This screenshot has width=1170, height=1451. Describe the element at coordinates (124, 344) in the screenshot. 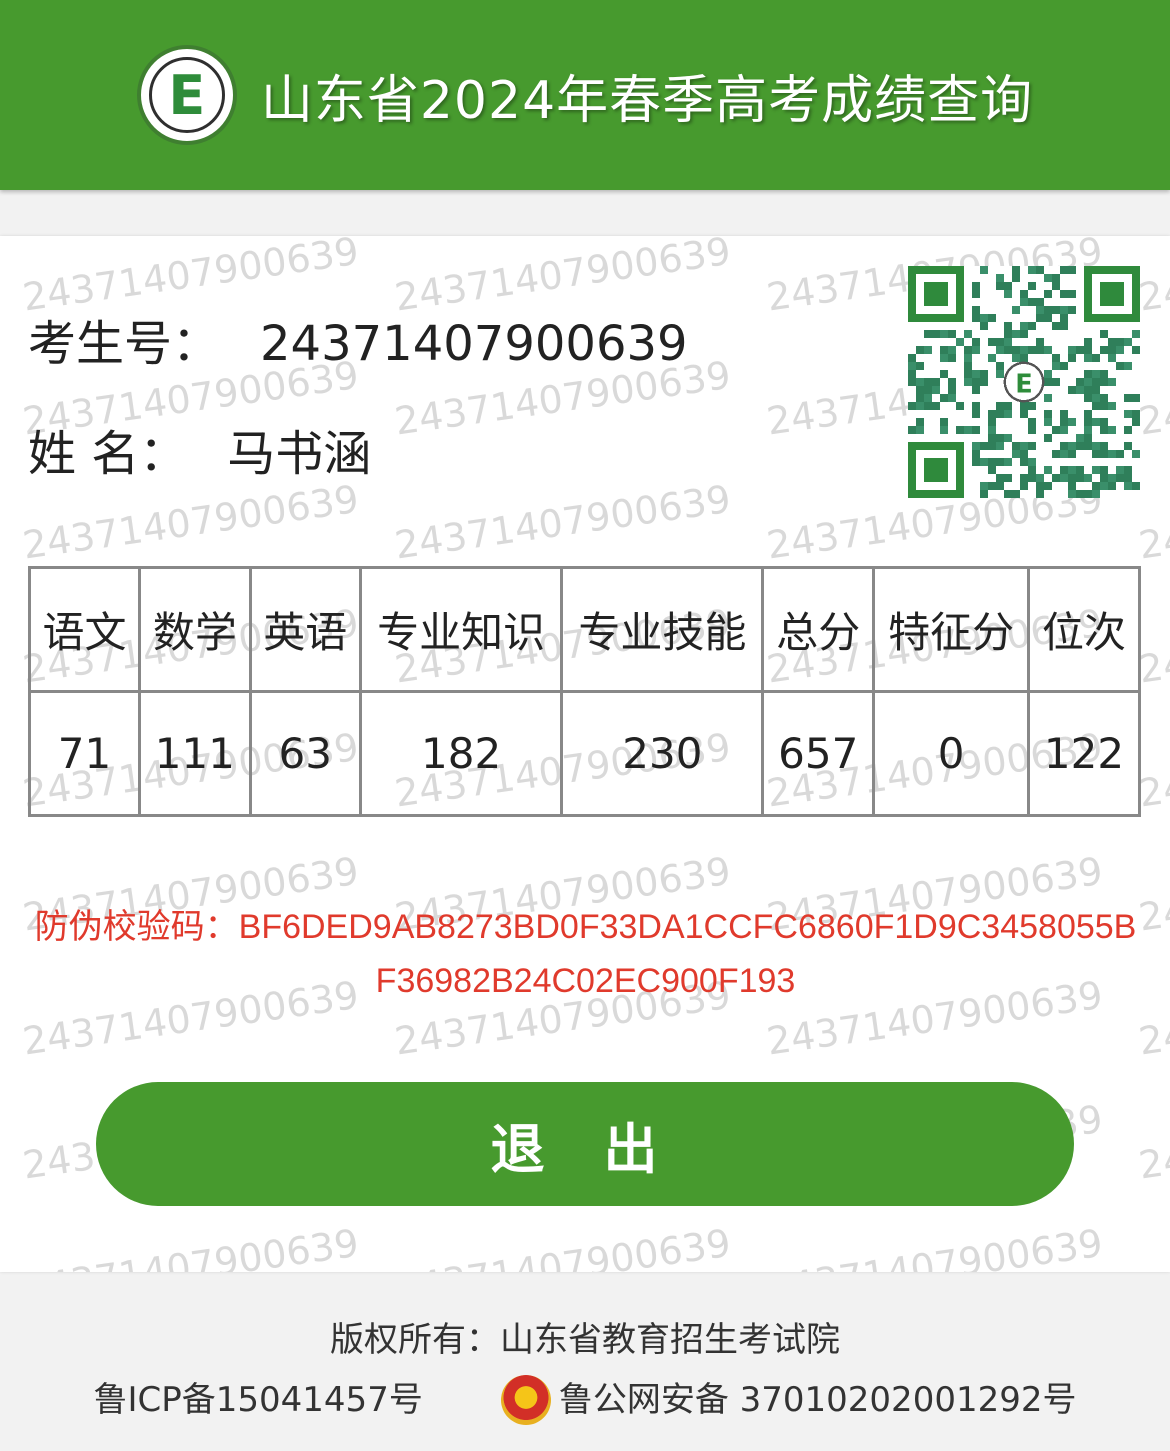

I see `student-id-label: 考生号：` at that location.